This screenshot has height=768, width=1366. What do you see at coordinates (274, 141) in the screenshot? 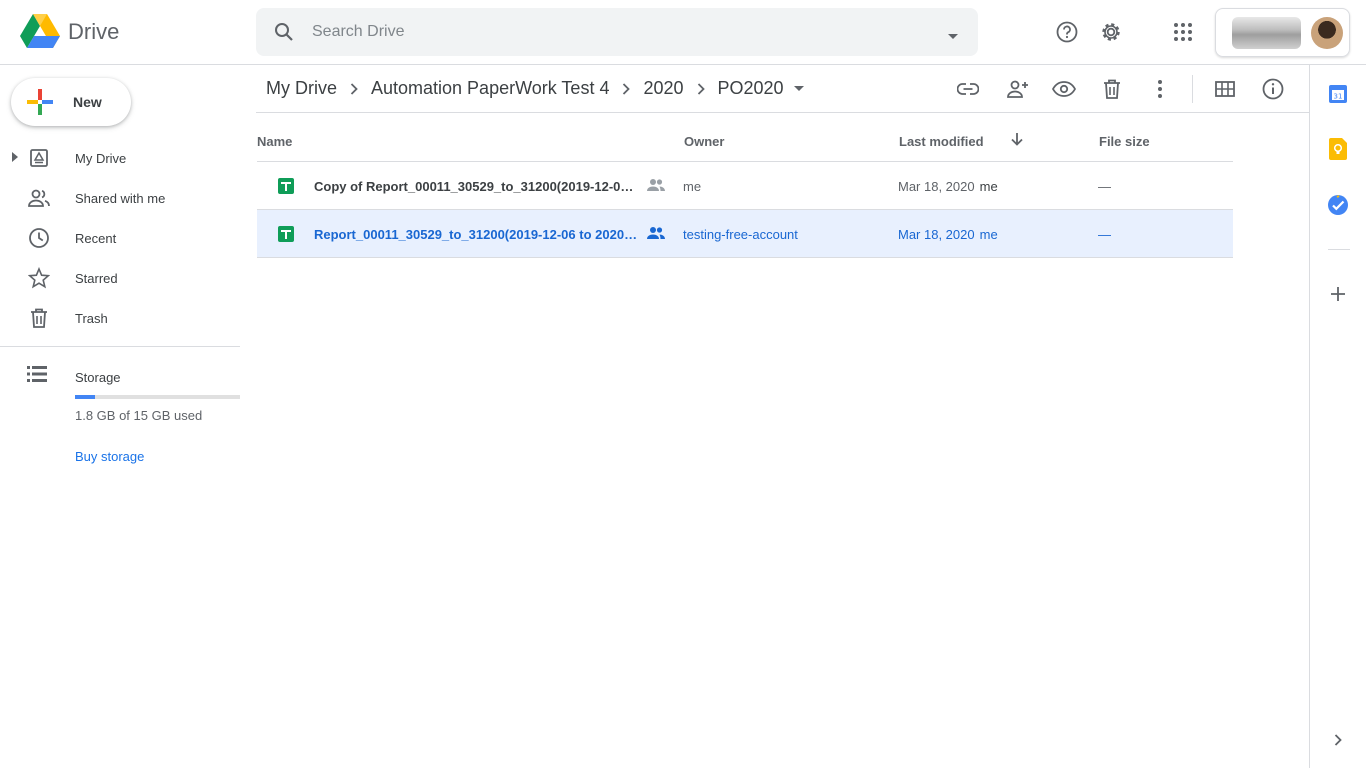
I see `column-header-name: Name` at bounding box center [274, 141].